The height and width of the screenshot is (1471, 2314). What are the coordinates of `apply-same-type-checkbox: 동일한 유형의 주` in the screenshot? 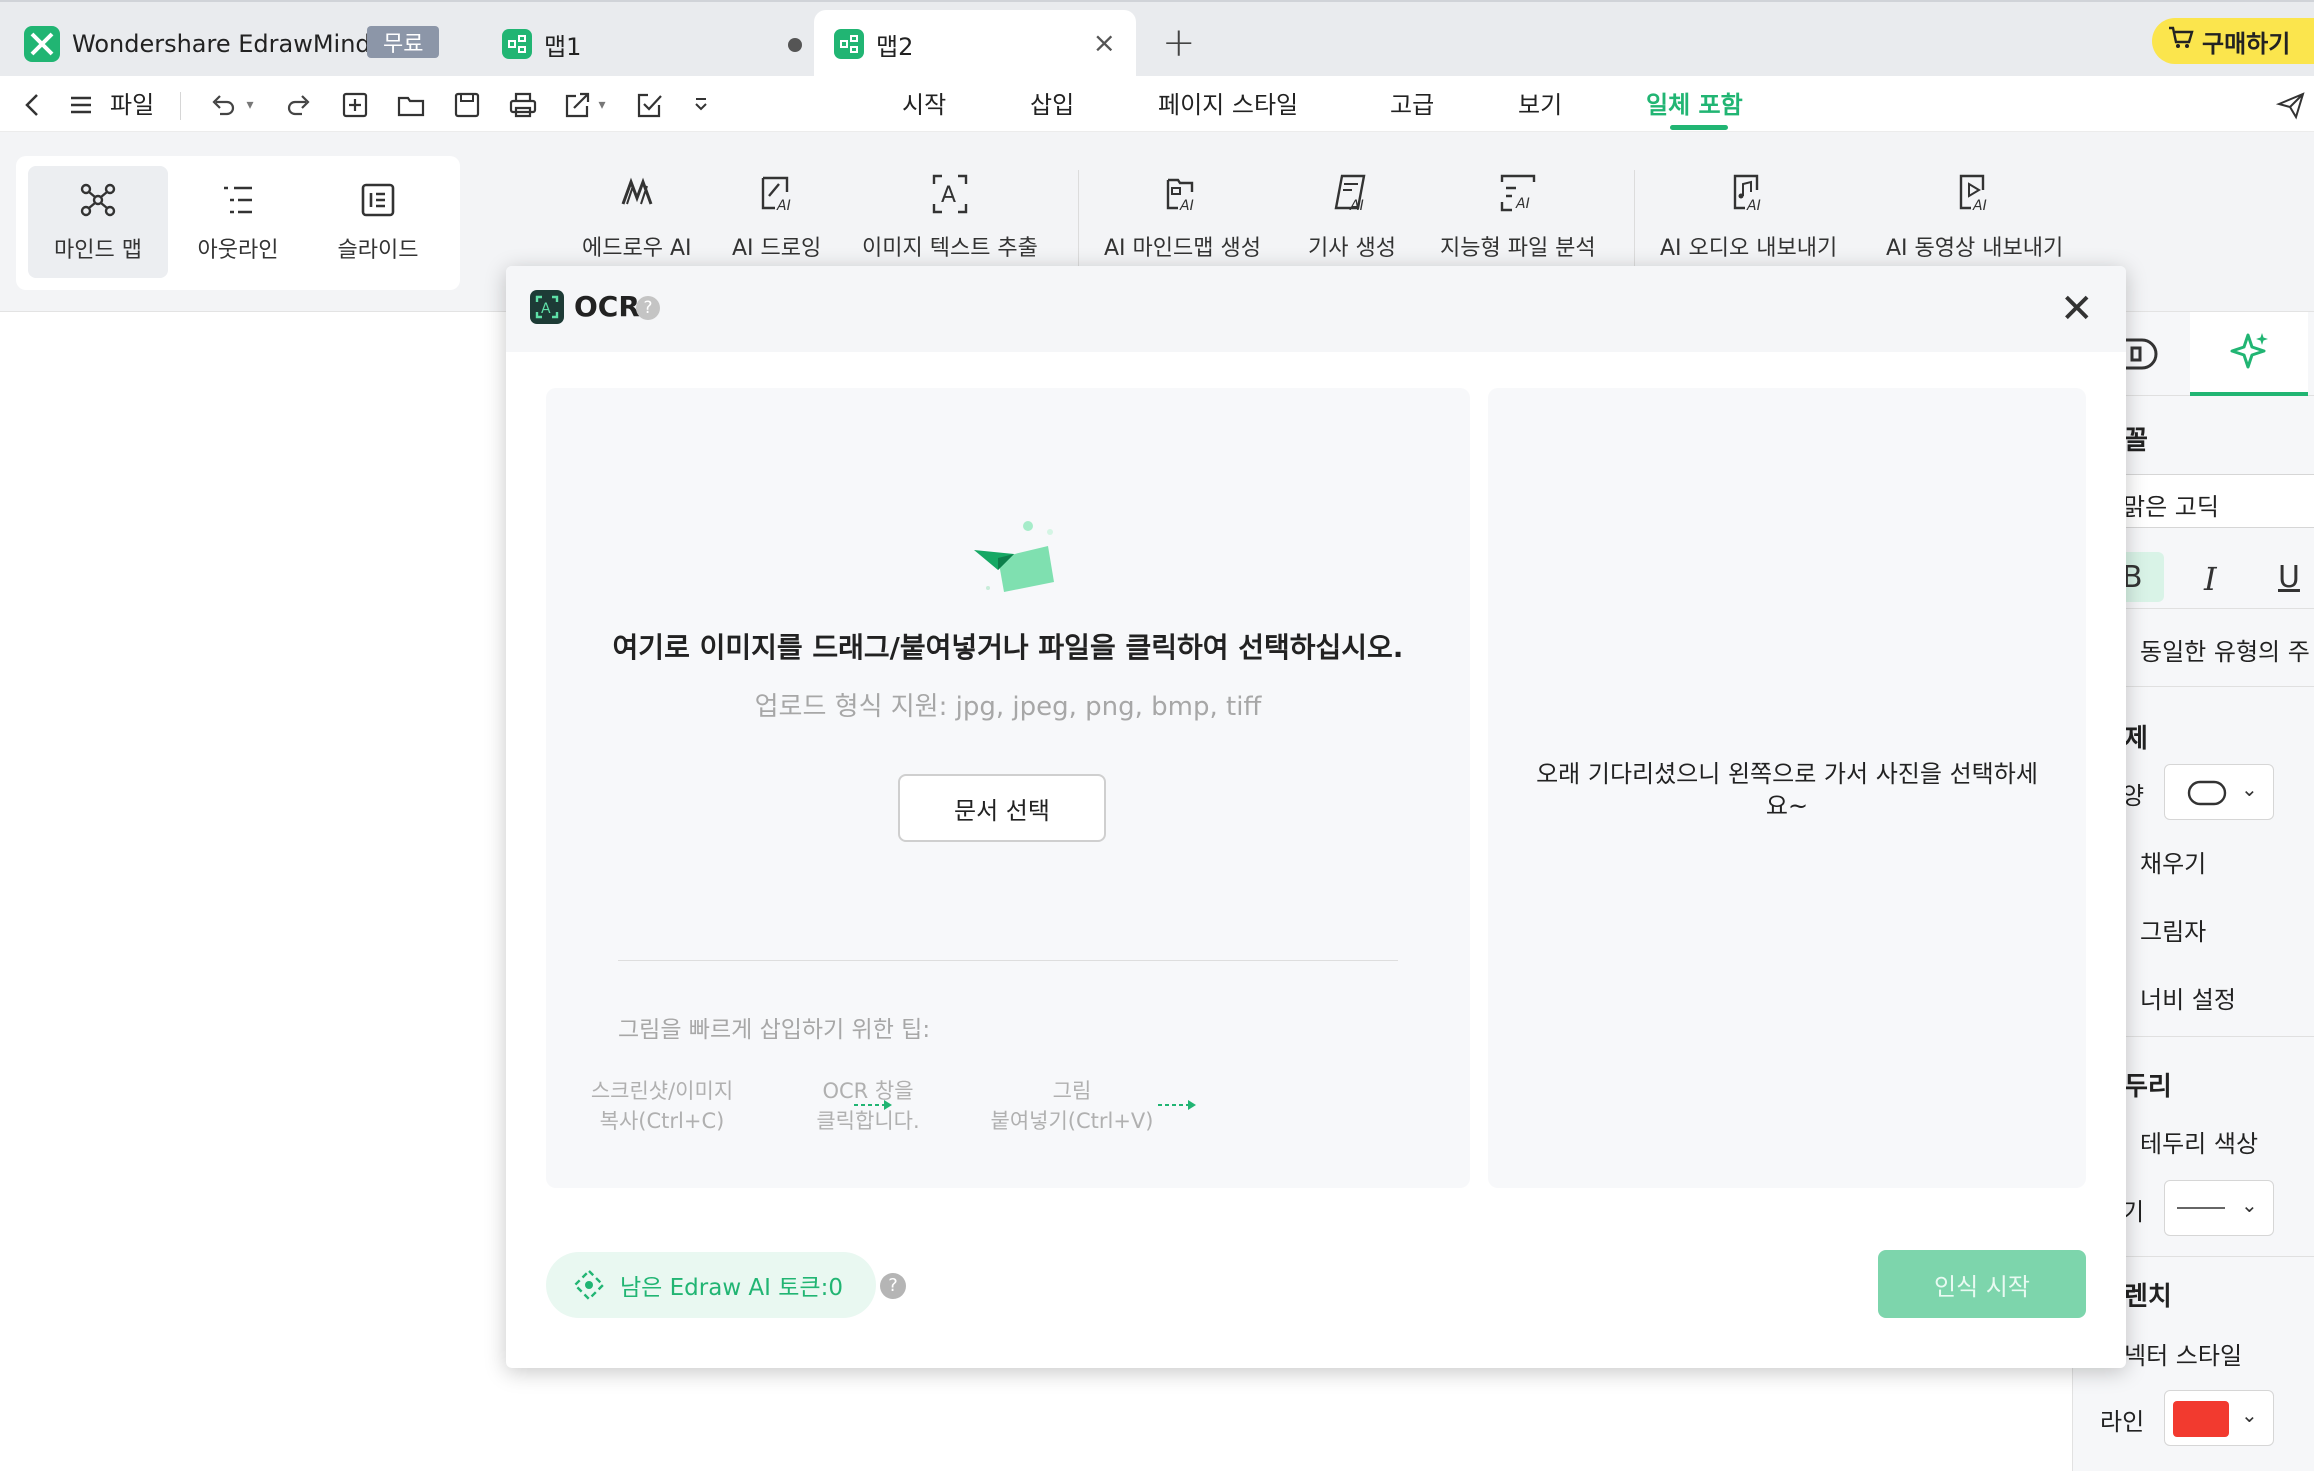 It's located at (2225, 649).